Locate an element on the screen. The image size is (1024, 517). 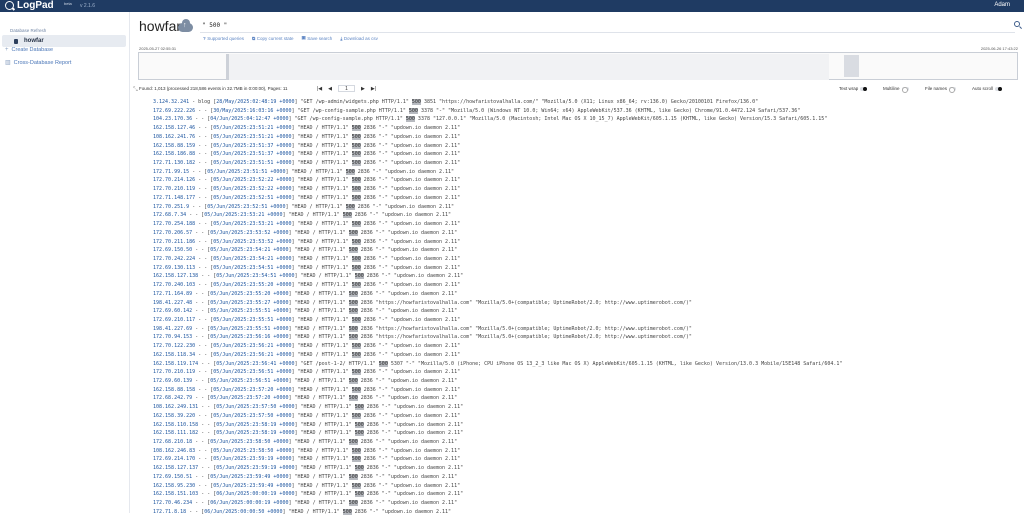
timeline-histogram is located at coordinates (578, 66).